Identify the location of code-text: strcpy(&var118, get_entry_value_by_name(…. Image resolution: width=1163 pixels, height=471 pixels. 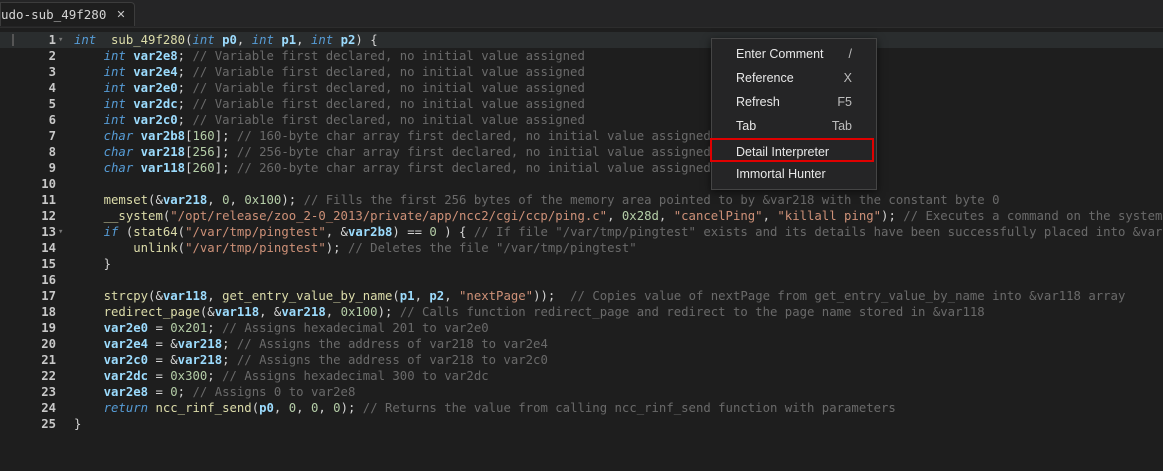
(614, 296).